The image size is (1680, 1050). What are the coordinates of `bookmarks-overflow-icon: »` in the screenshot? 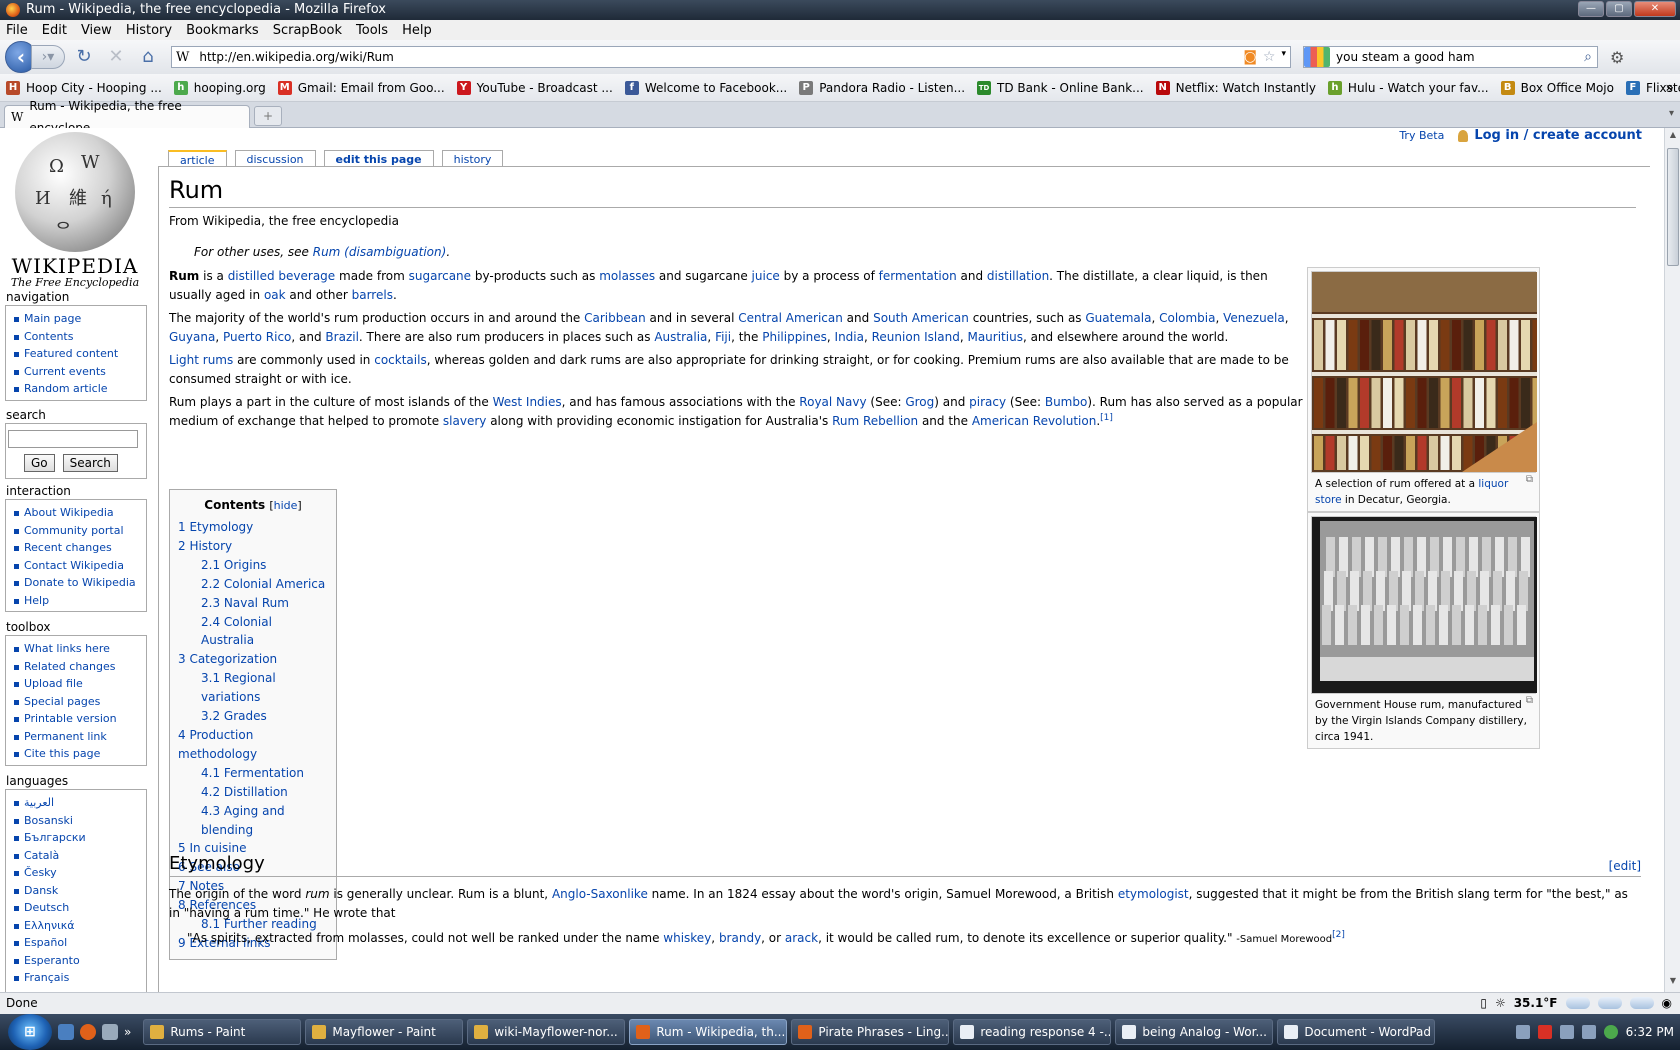 It's located at (1669, 88).